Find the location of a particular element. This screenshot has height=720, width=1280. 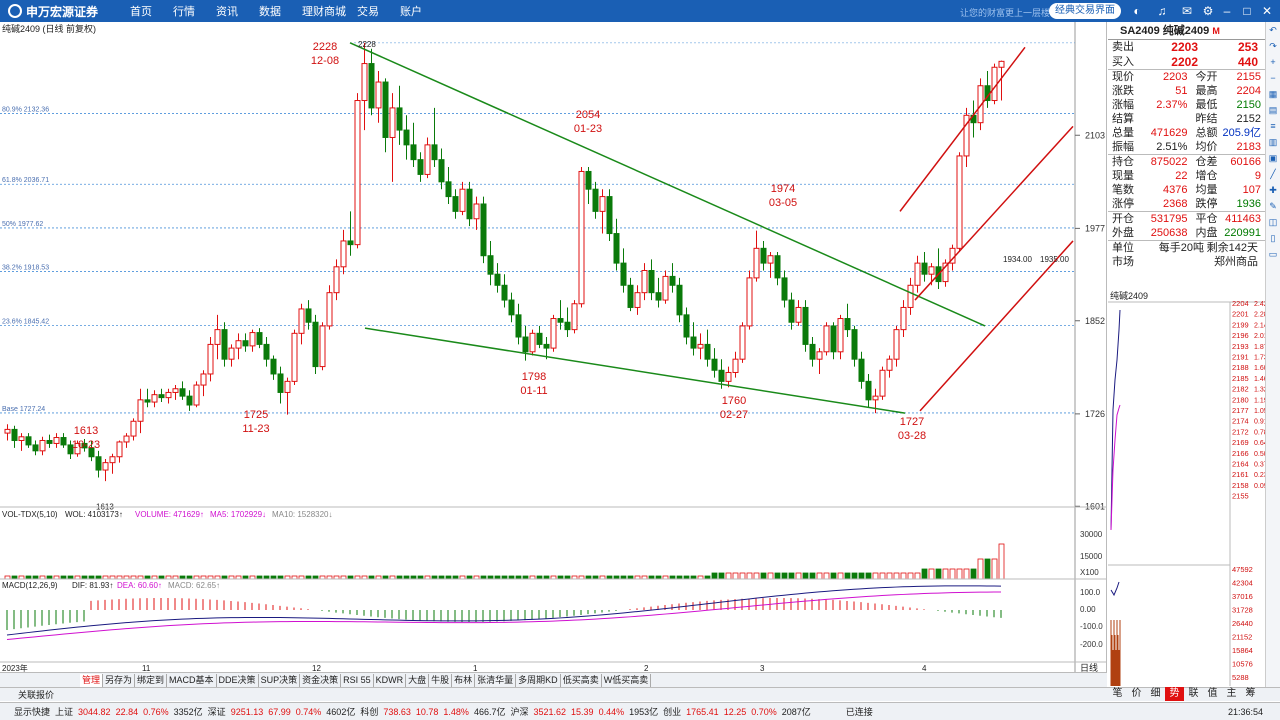

indicator-tab-15: W低买高卖 is located at coordinates (627, 680).